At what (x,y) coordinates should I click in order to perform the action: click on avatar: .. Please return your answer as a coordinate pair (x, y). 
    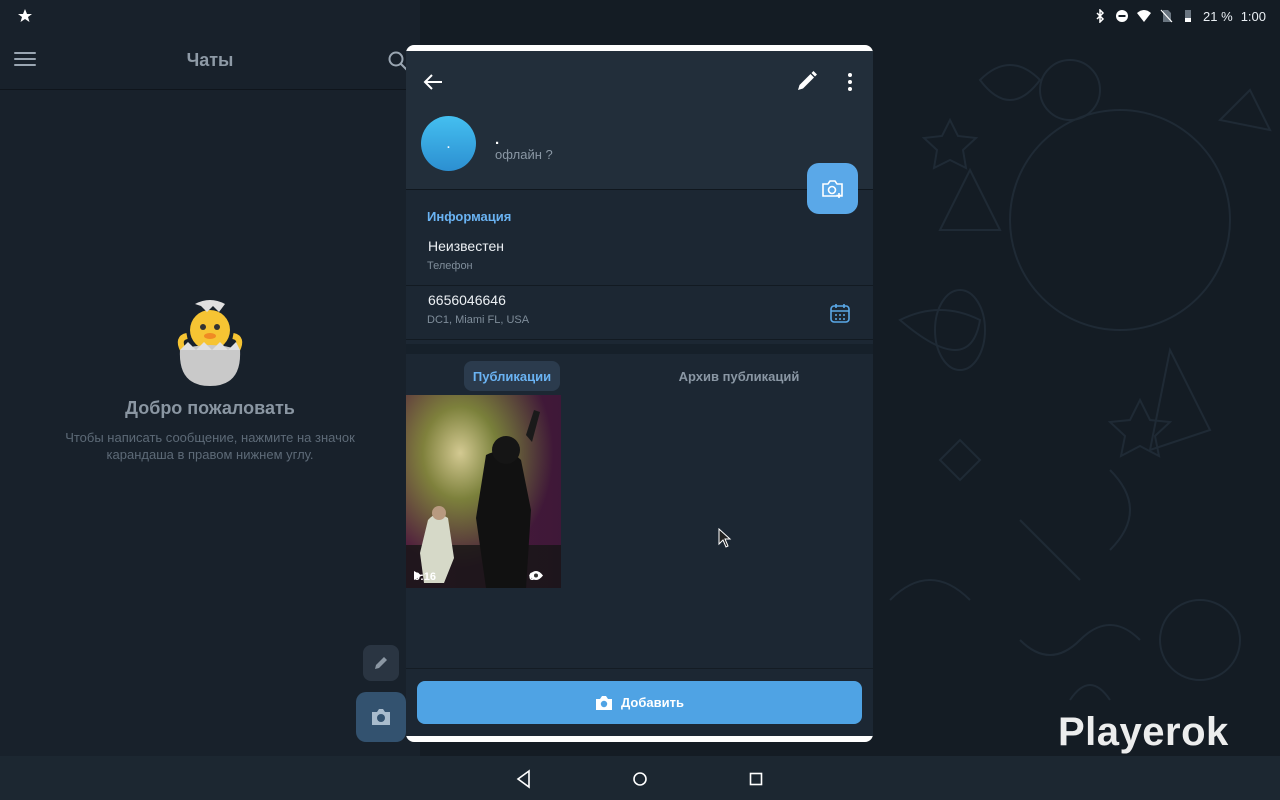
    Looking at the image, I should click on (448, 143).